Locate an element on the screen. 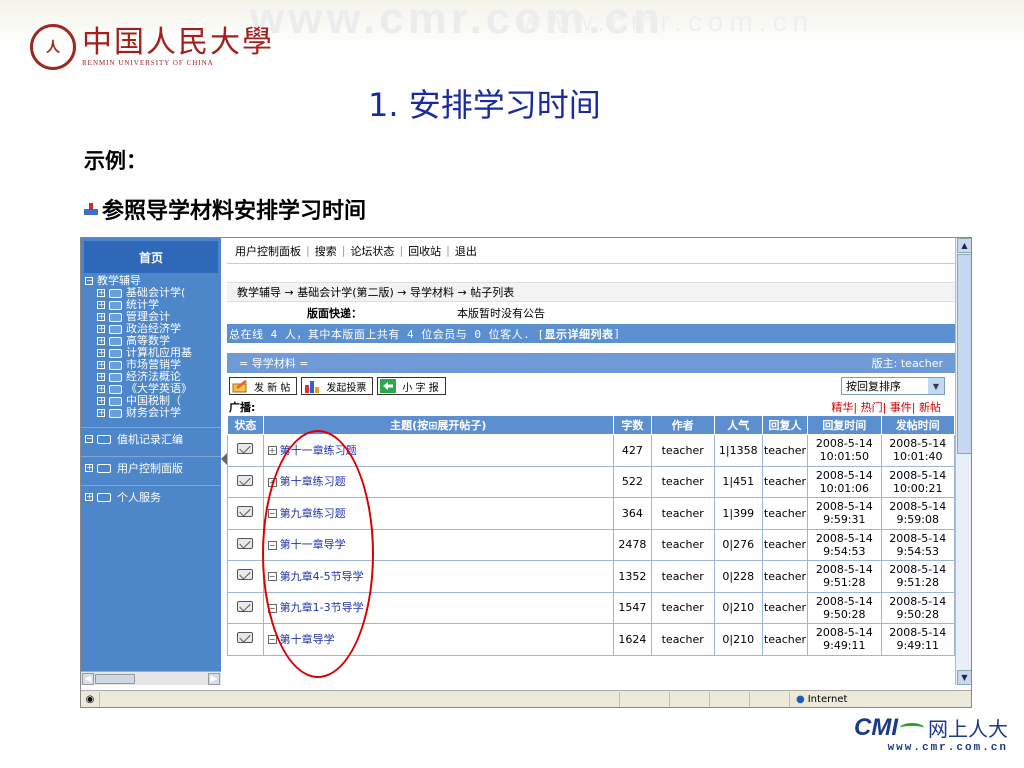 The height and width of the screenshot is (768, 1024). new-post-button: 发 新 帖 is located at coordinates (263, 386).